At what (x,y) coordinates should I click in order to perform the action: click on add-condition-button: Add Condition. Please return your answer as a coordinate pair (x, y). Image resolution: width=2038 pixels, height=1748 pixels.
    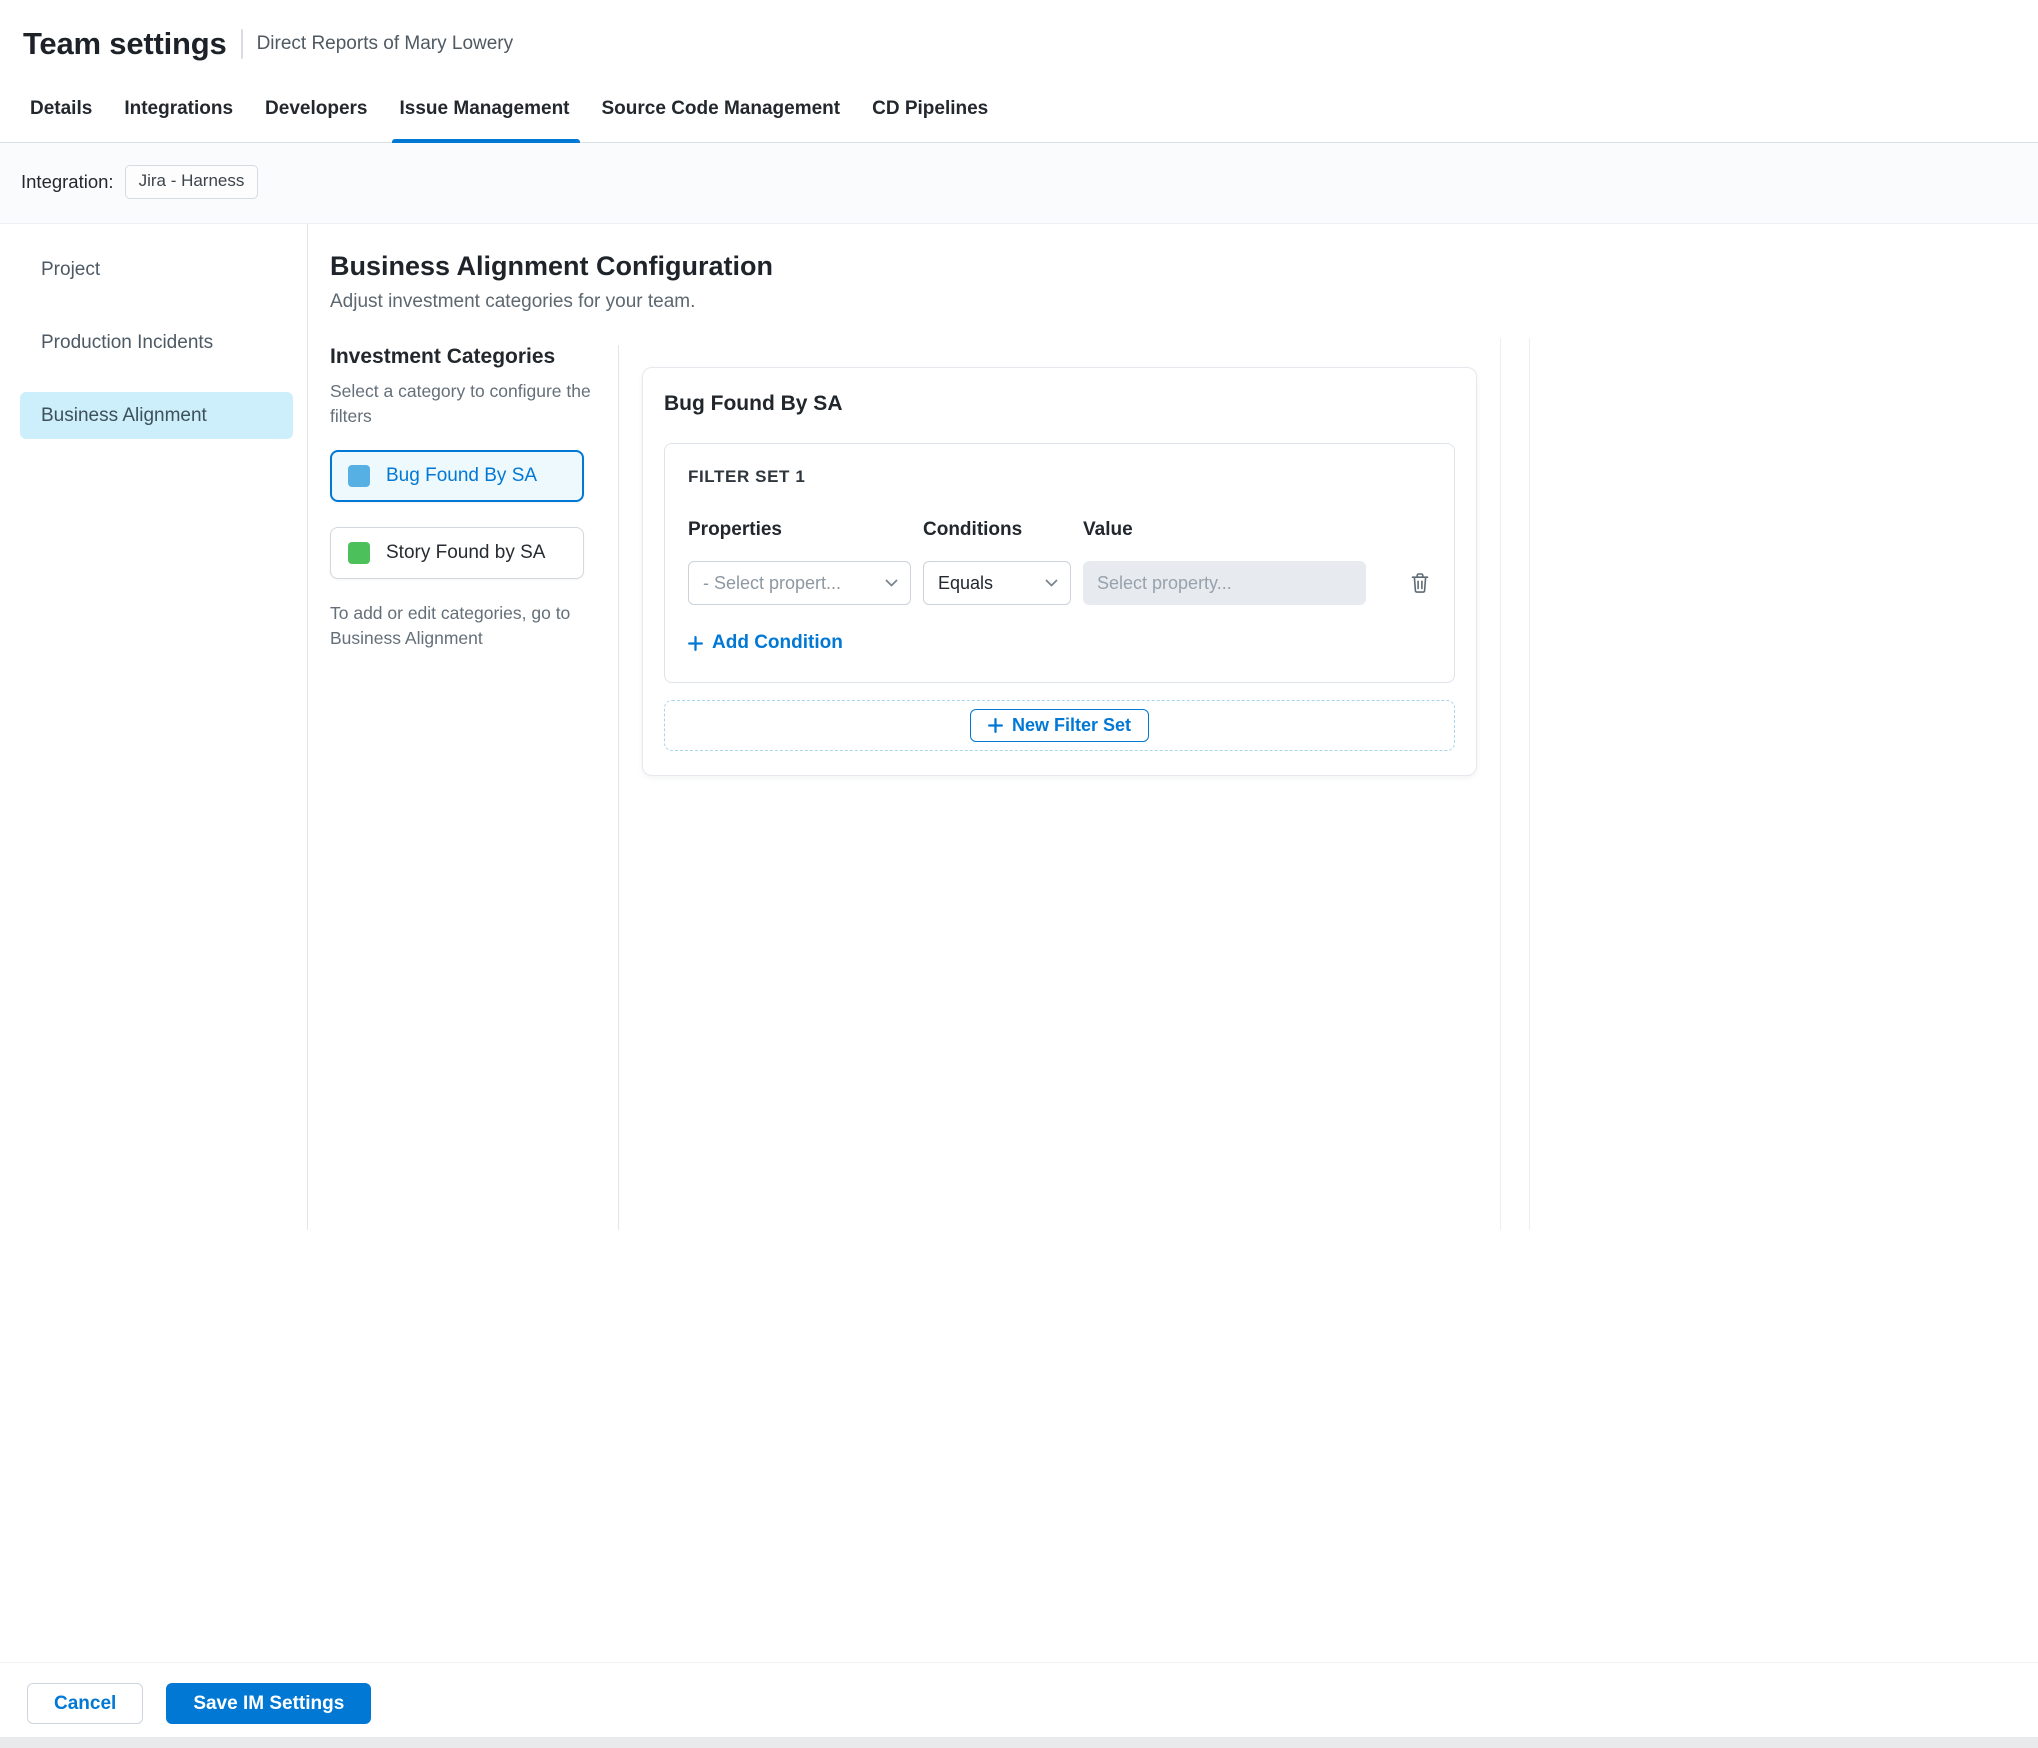
    Looking at the image, I should click on (765, 643).